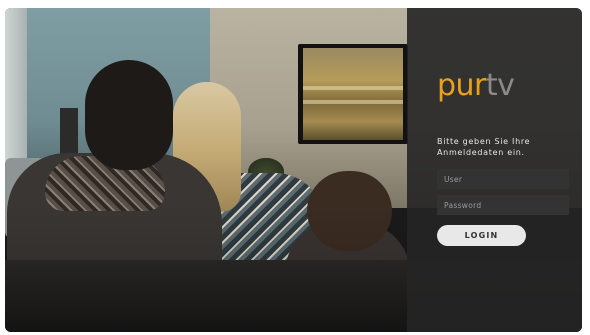  What do you see at coordinates (461, 85) in the screenshot?
I see `logo-part-pur: pur` at bounding box center [461, 85].